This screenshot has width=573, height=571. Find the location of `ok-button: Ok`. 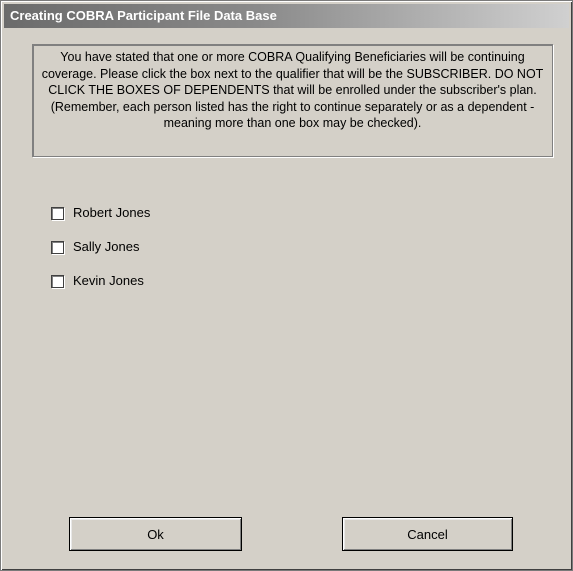

ok-button: Ok is located at coordinates (155, 534).